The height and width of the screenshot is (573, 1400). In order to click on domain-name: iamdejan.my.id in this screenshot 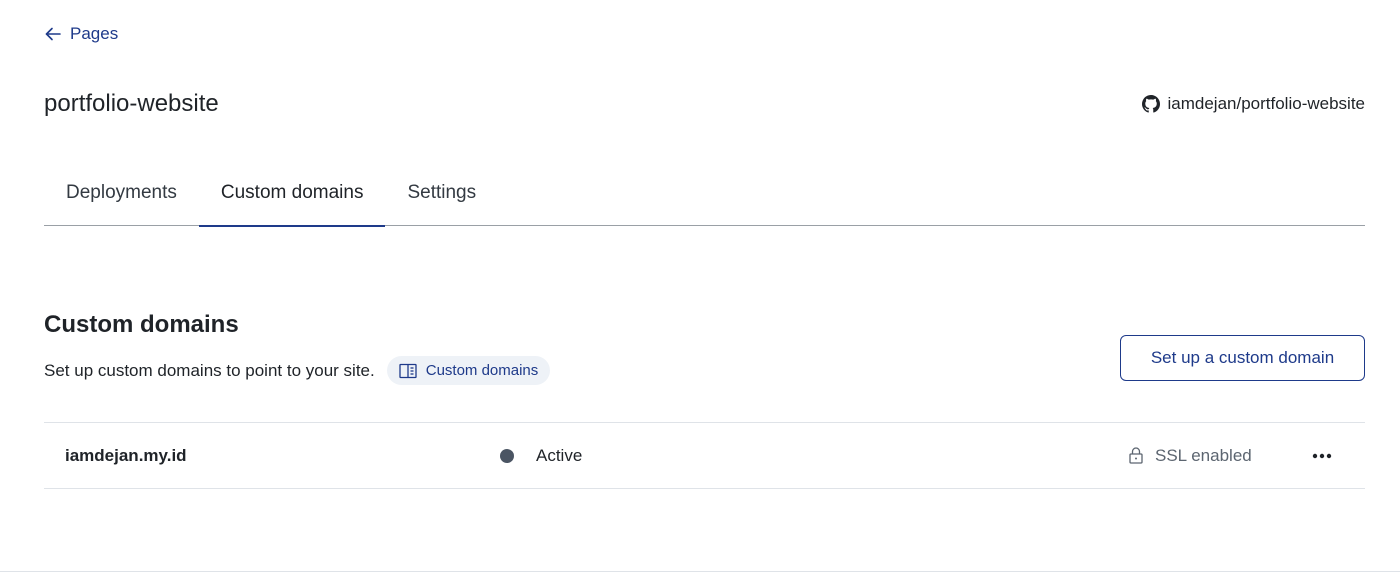, I will do `click(126, 456)`.